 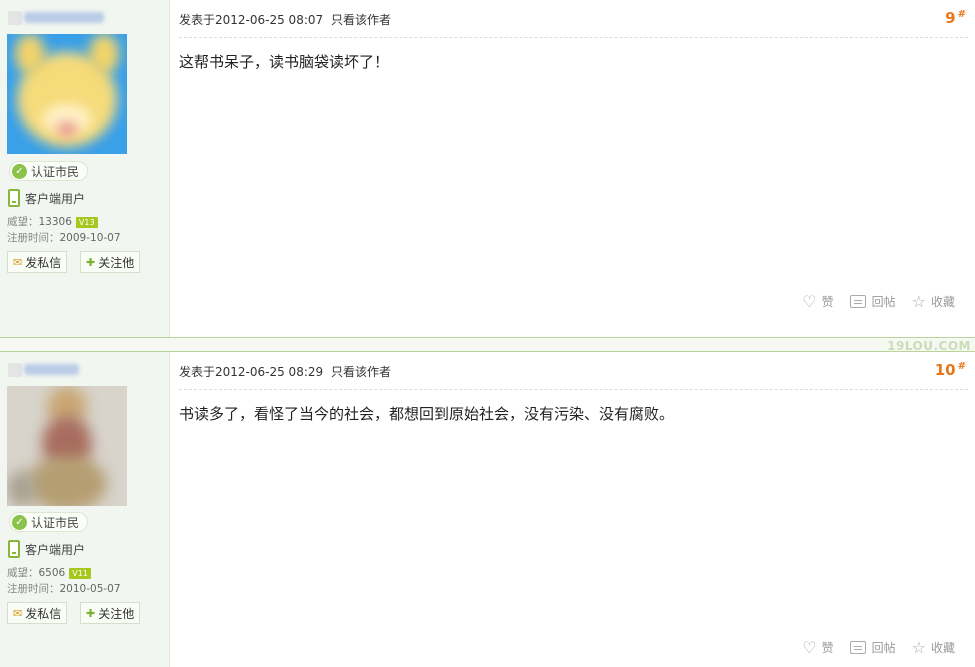 What do you see at coordinates (487, 345) in the screenshot?
I see `post-separator: 19LOU.COM` at bounding box center [487, 345].